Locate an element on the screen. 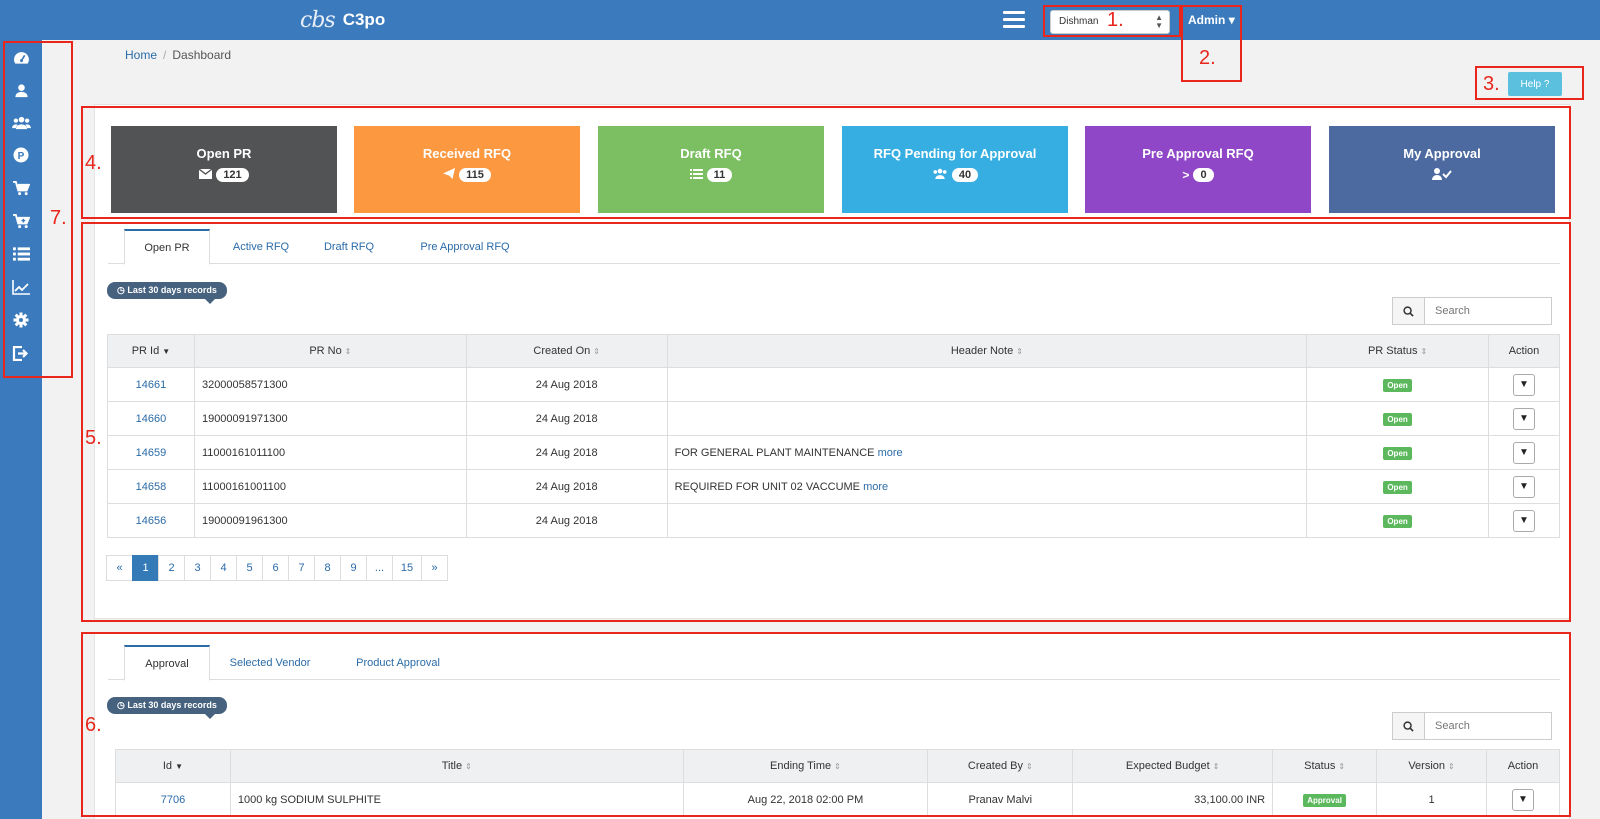  annotation-number-7: 7. is located at coordinates (58, 218).